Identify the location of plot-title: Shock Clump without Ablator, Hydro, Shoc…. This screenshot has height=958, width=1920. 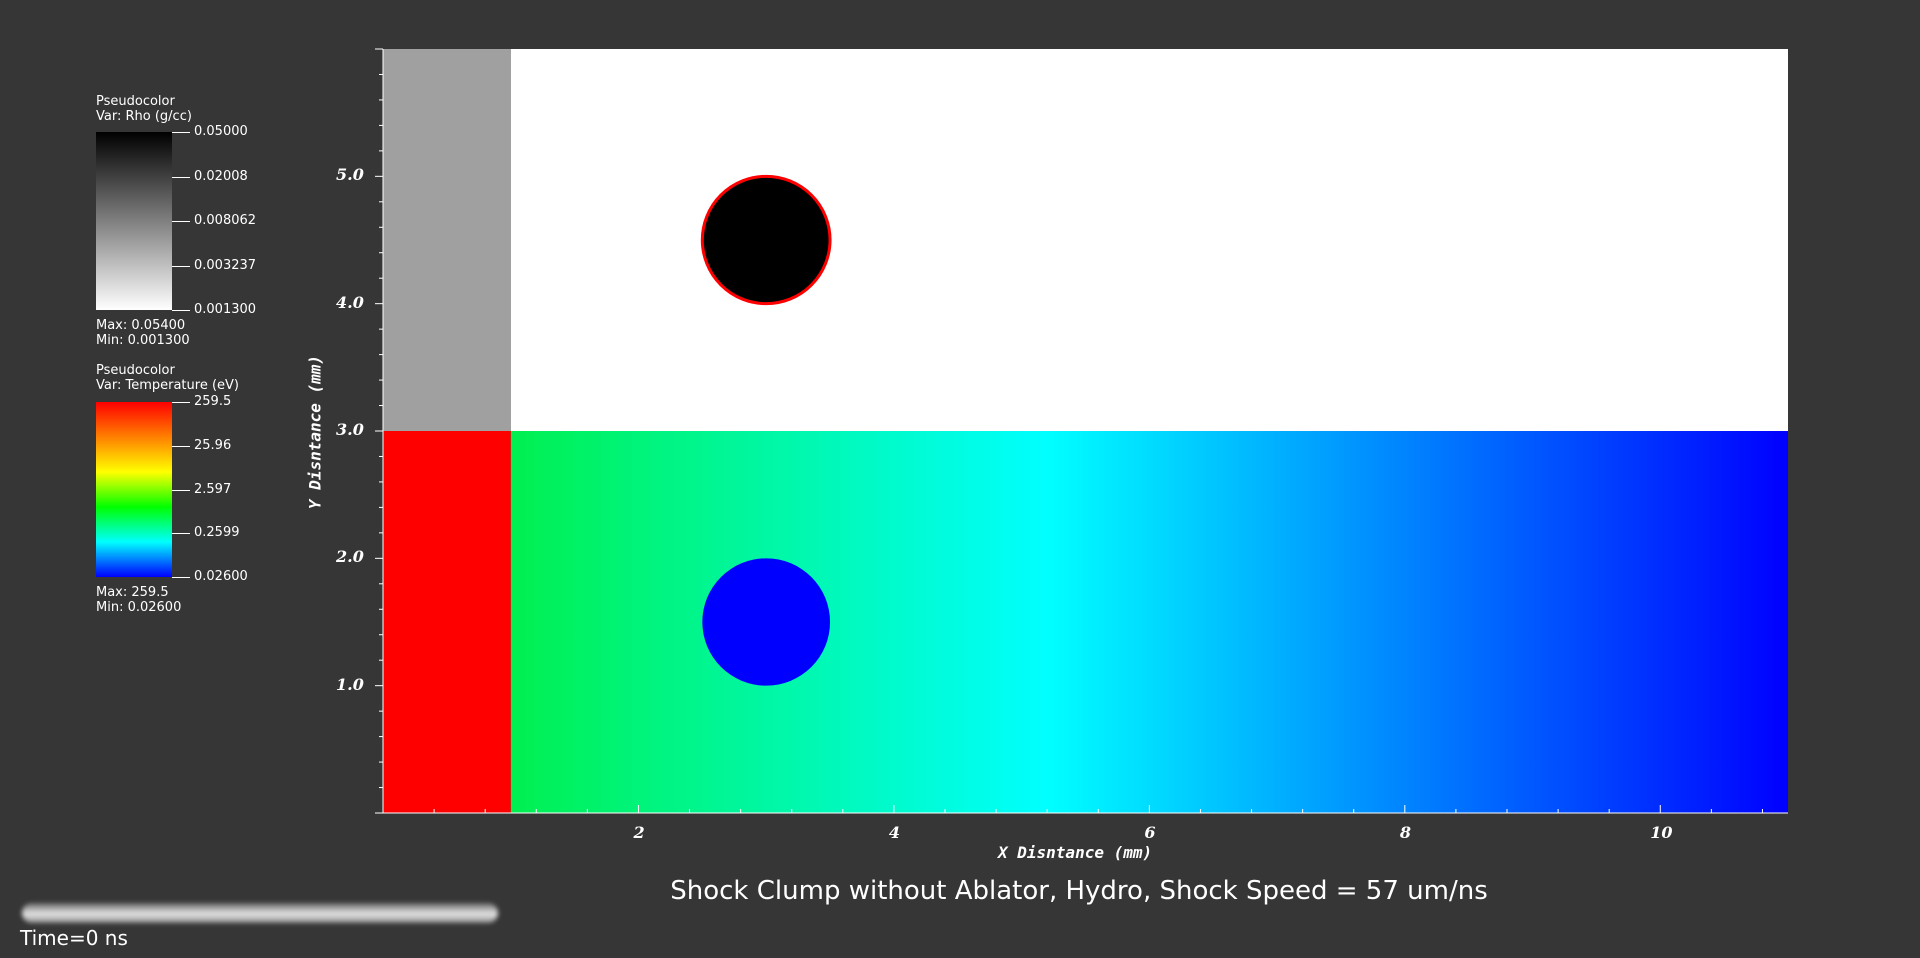
(1079, 891).